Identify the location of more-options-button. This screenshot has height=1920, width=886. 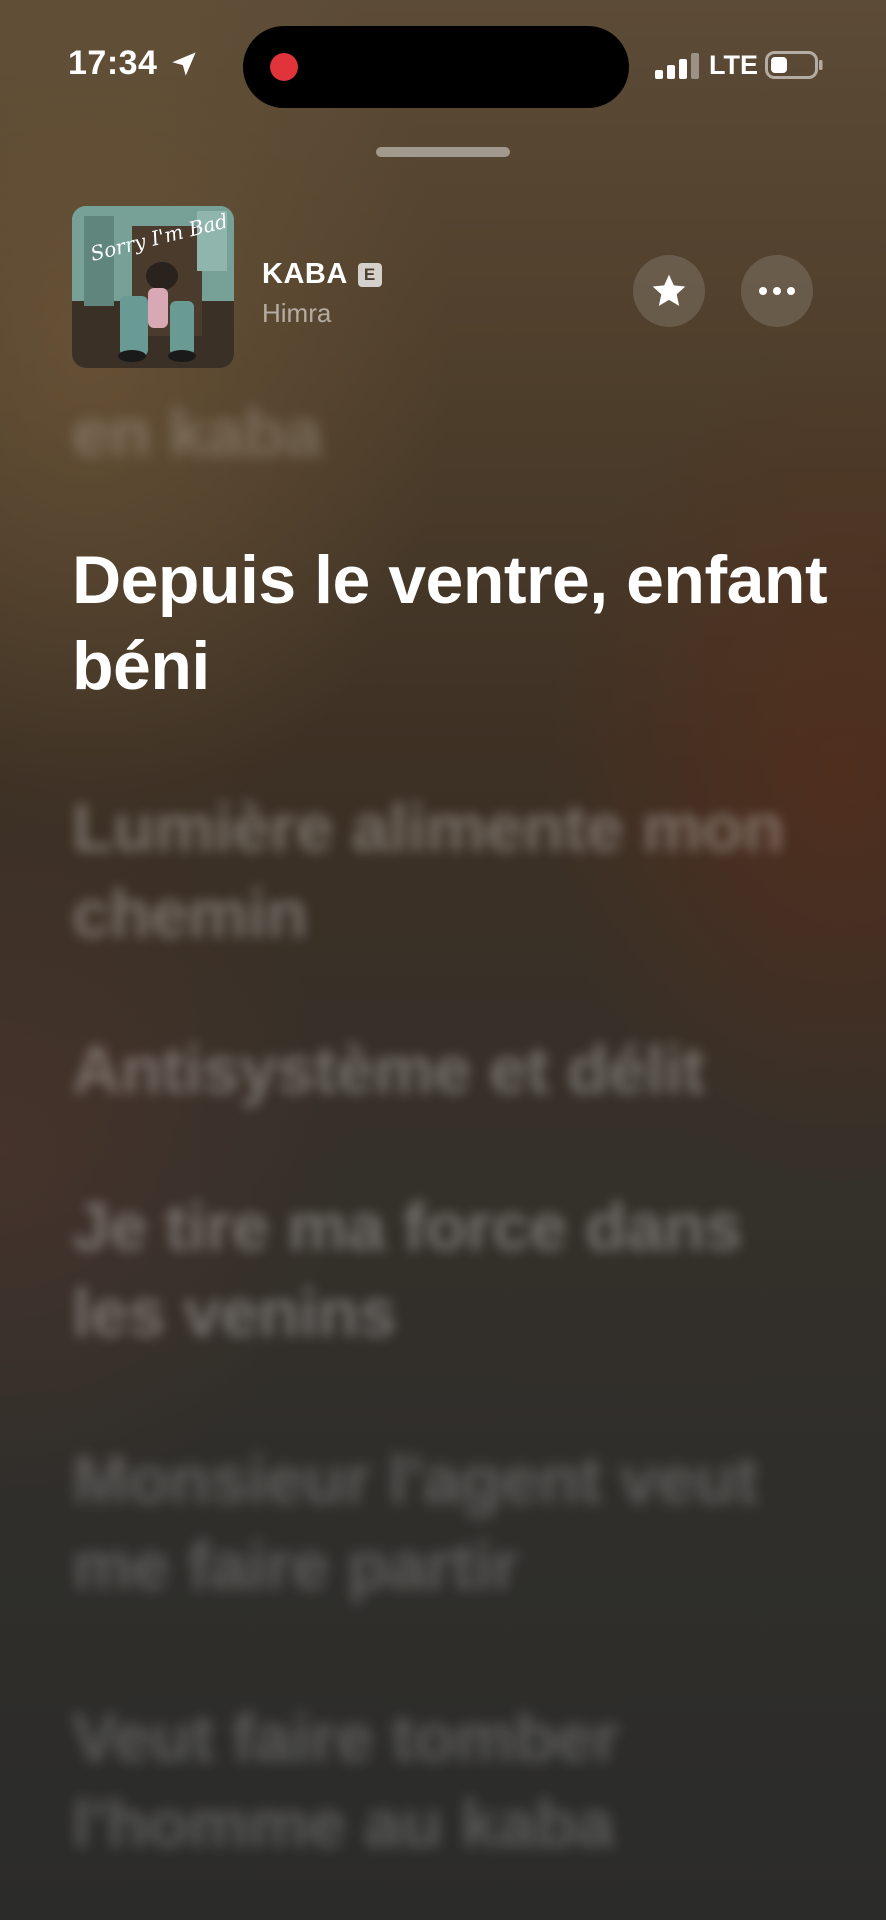
(777, 291).